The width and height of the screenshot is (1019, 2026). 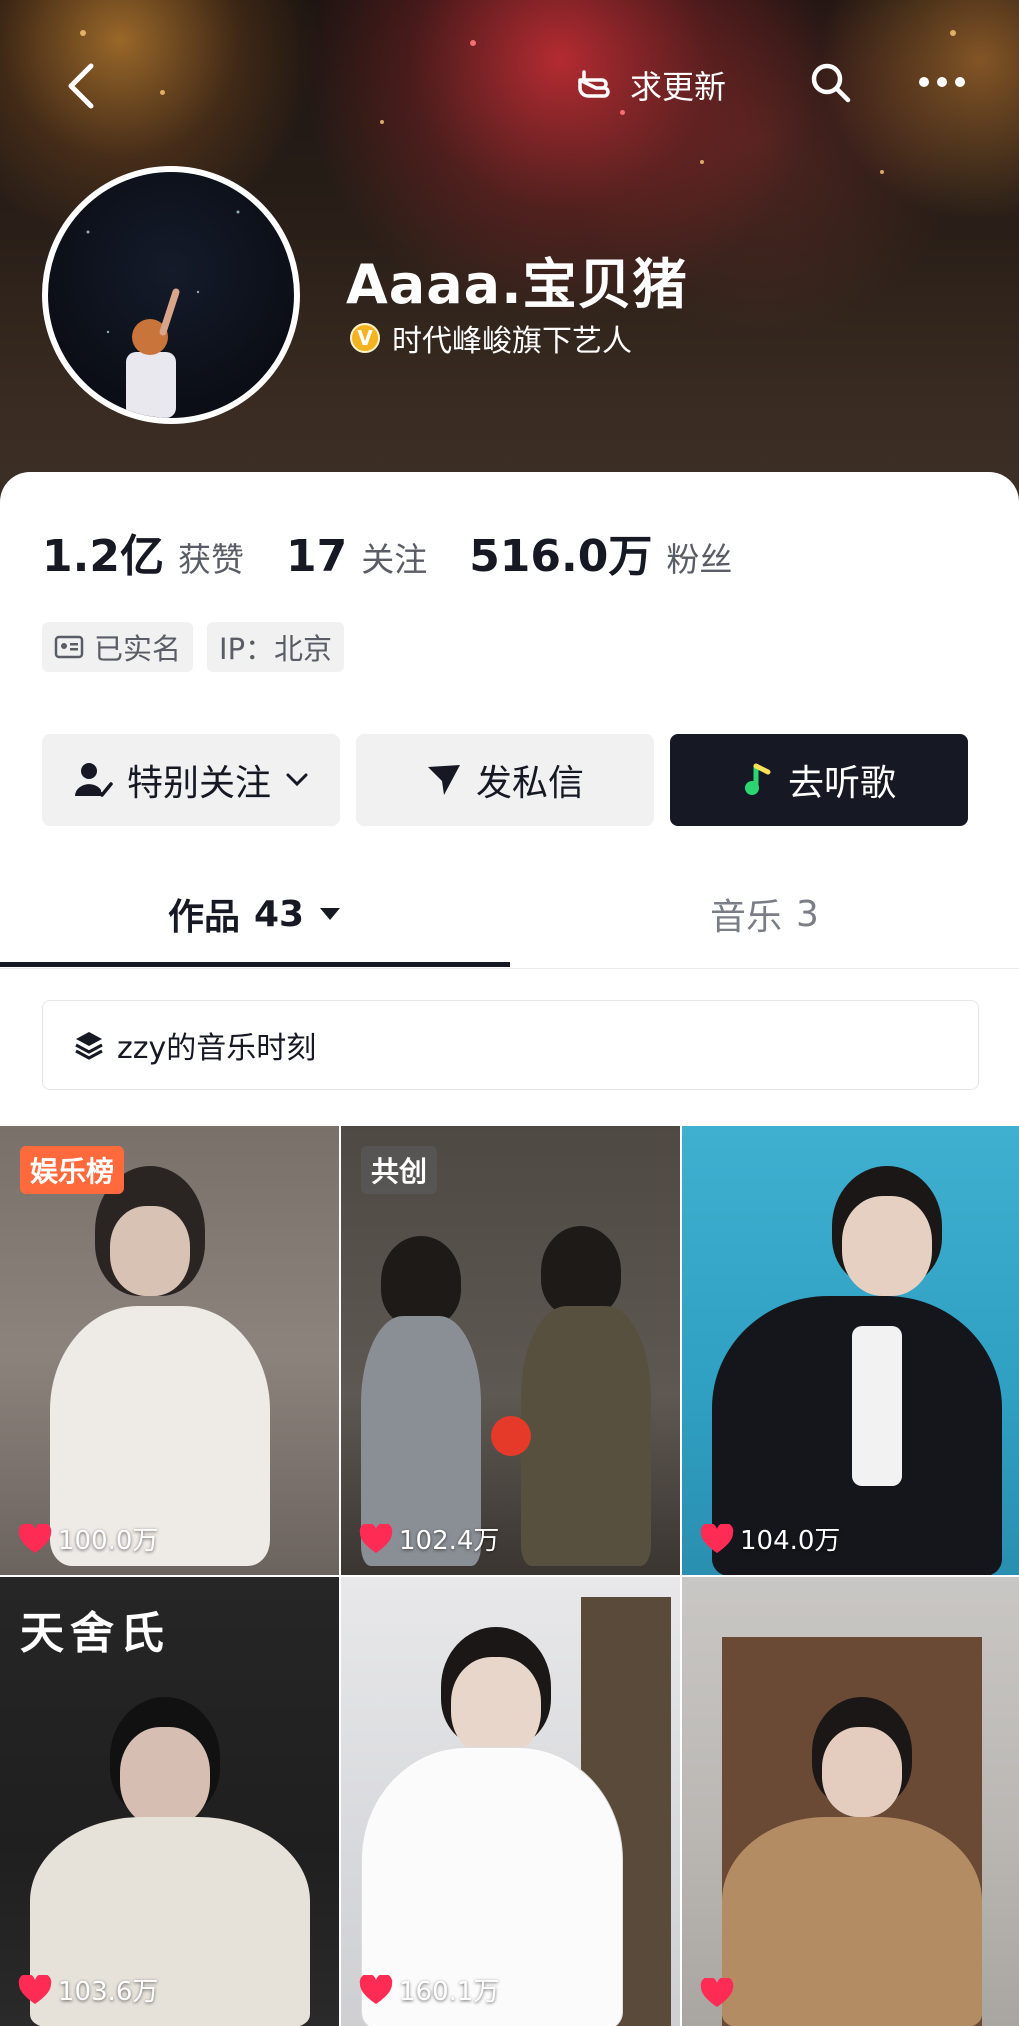 I want to click on caret-down-icon, so click(x=330, y=914).